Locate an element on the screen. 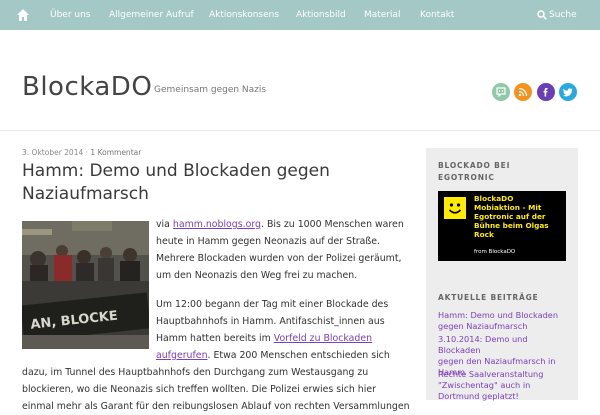 This screenshot has height=415, width=600. recent-post-line: Hamm: Demo und Blockaden is located at coordinates (498, 315).